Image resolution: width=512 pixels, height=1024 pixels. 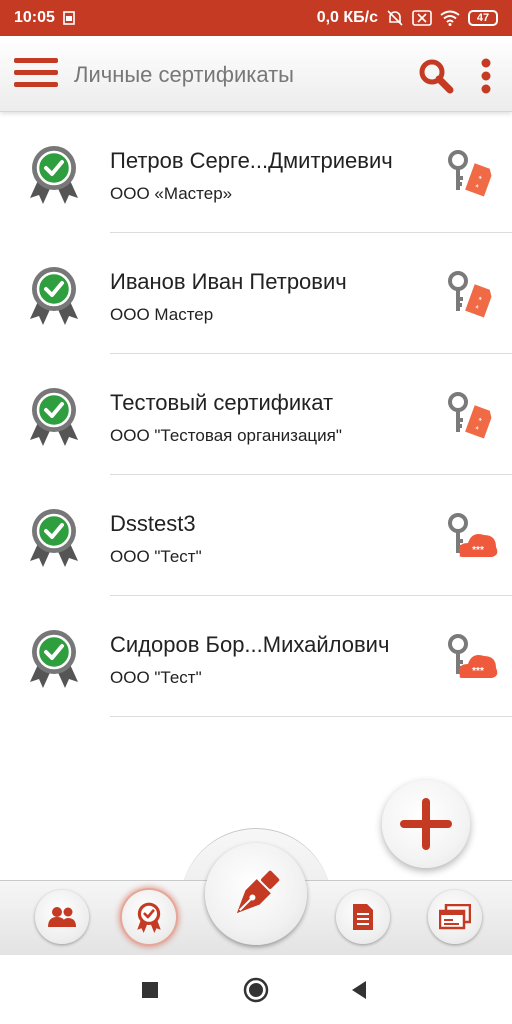 I want to click on circle-home-icon, so click(x=256, y=990).